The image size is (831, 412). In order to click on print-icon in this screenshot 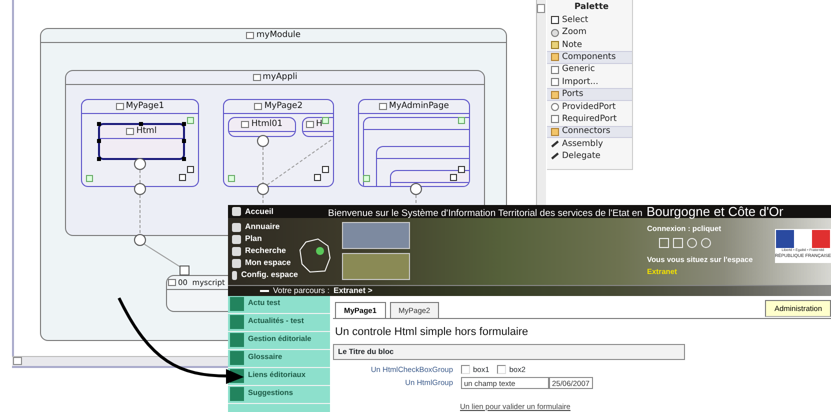, I will do `click(678, 243)`.